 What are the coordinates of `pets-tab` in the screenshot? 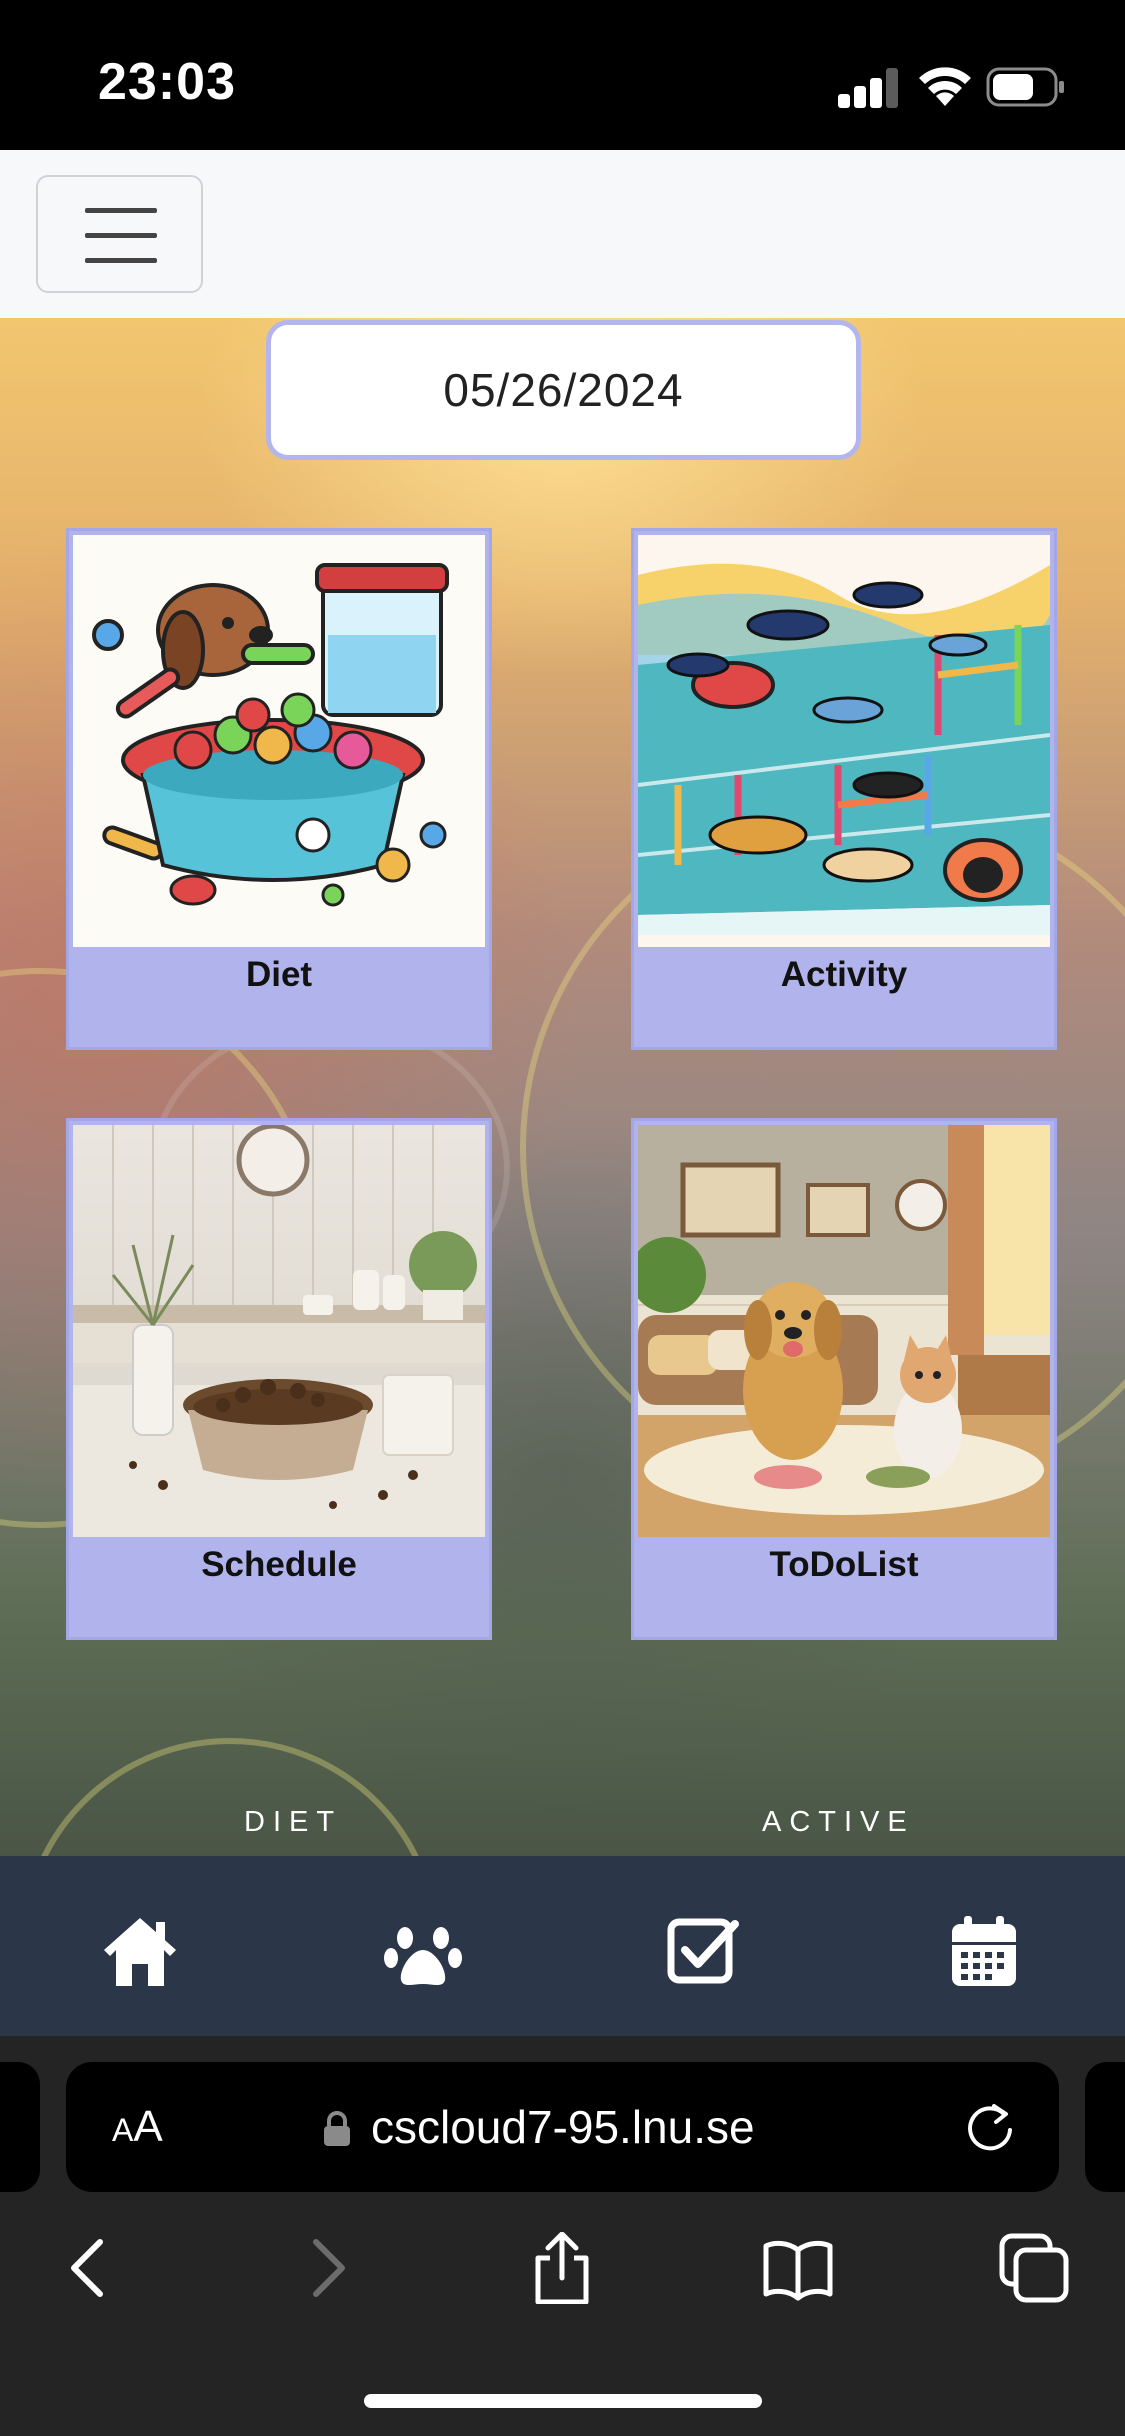 It's located at (423, 1952).